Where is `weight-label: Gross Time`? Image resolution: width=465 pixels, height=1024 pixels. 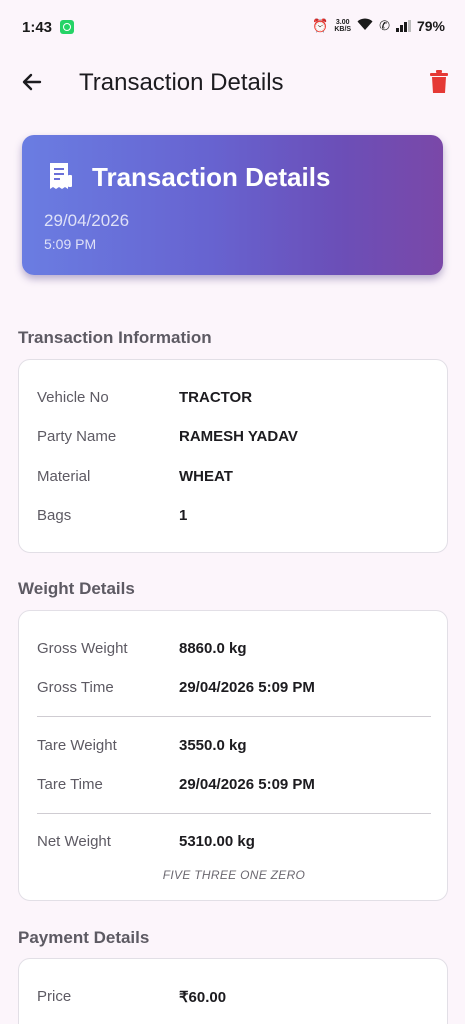
weight-label: Gross Time is located at coordinates (75, 687).